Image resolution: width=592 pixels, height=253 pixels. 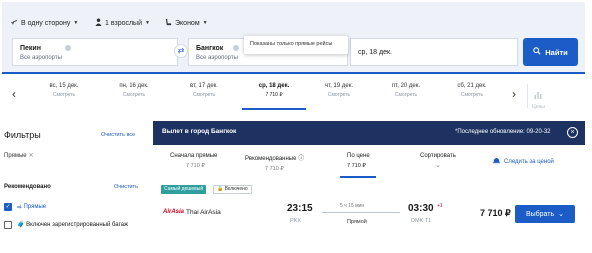 I want to click on recommended-clear-link: Очистить, so click(x=126, y=187).